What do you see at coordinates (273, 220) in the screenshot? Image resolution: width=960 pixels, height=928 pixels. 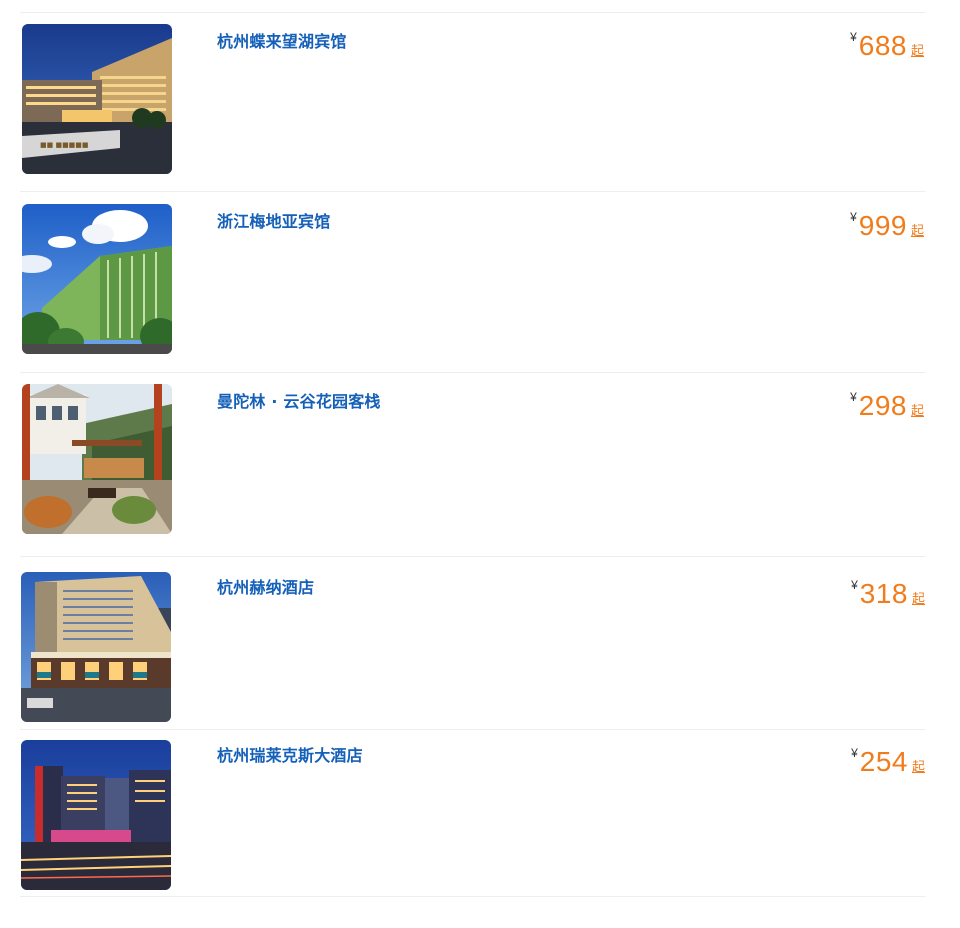 I see `hotel-name-link: 浙江梅地亚宾馆` at bounding box center [273, 220].